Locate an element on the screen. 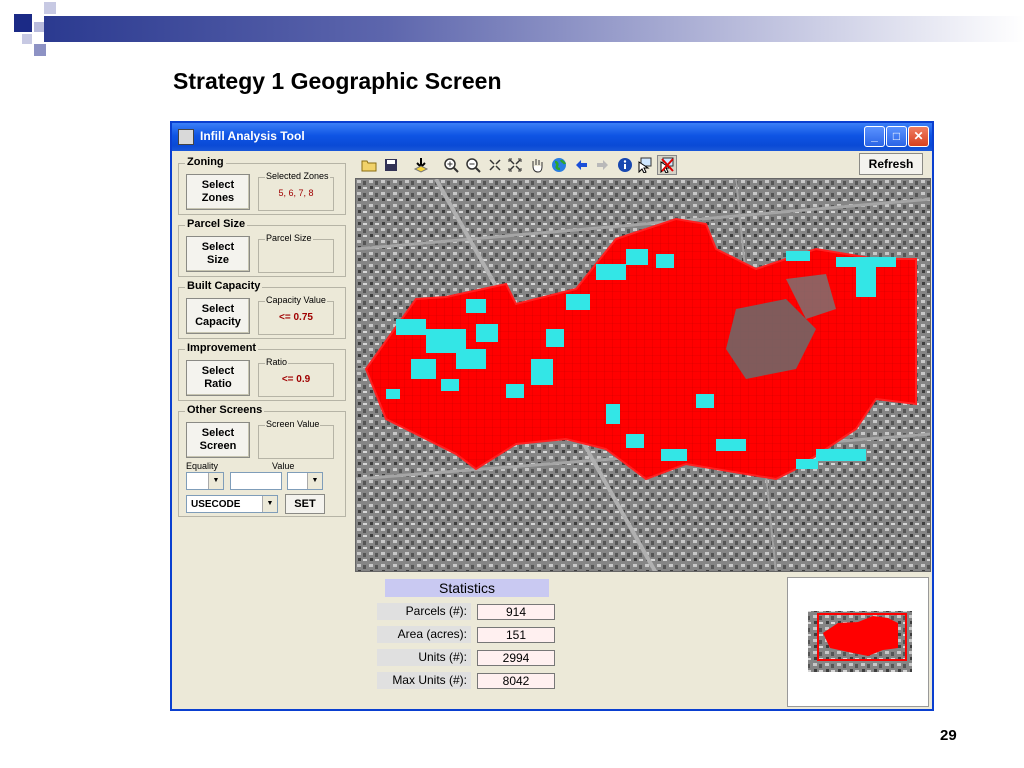  improvement-group: Improvement Select Ratio Ratio <= 0.9 is located at coordinates (262, 371).